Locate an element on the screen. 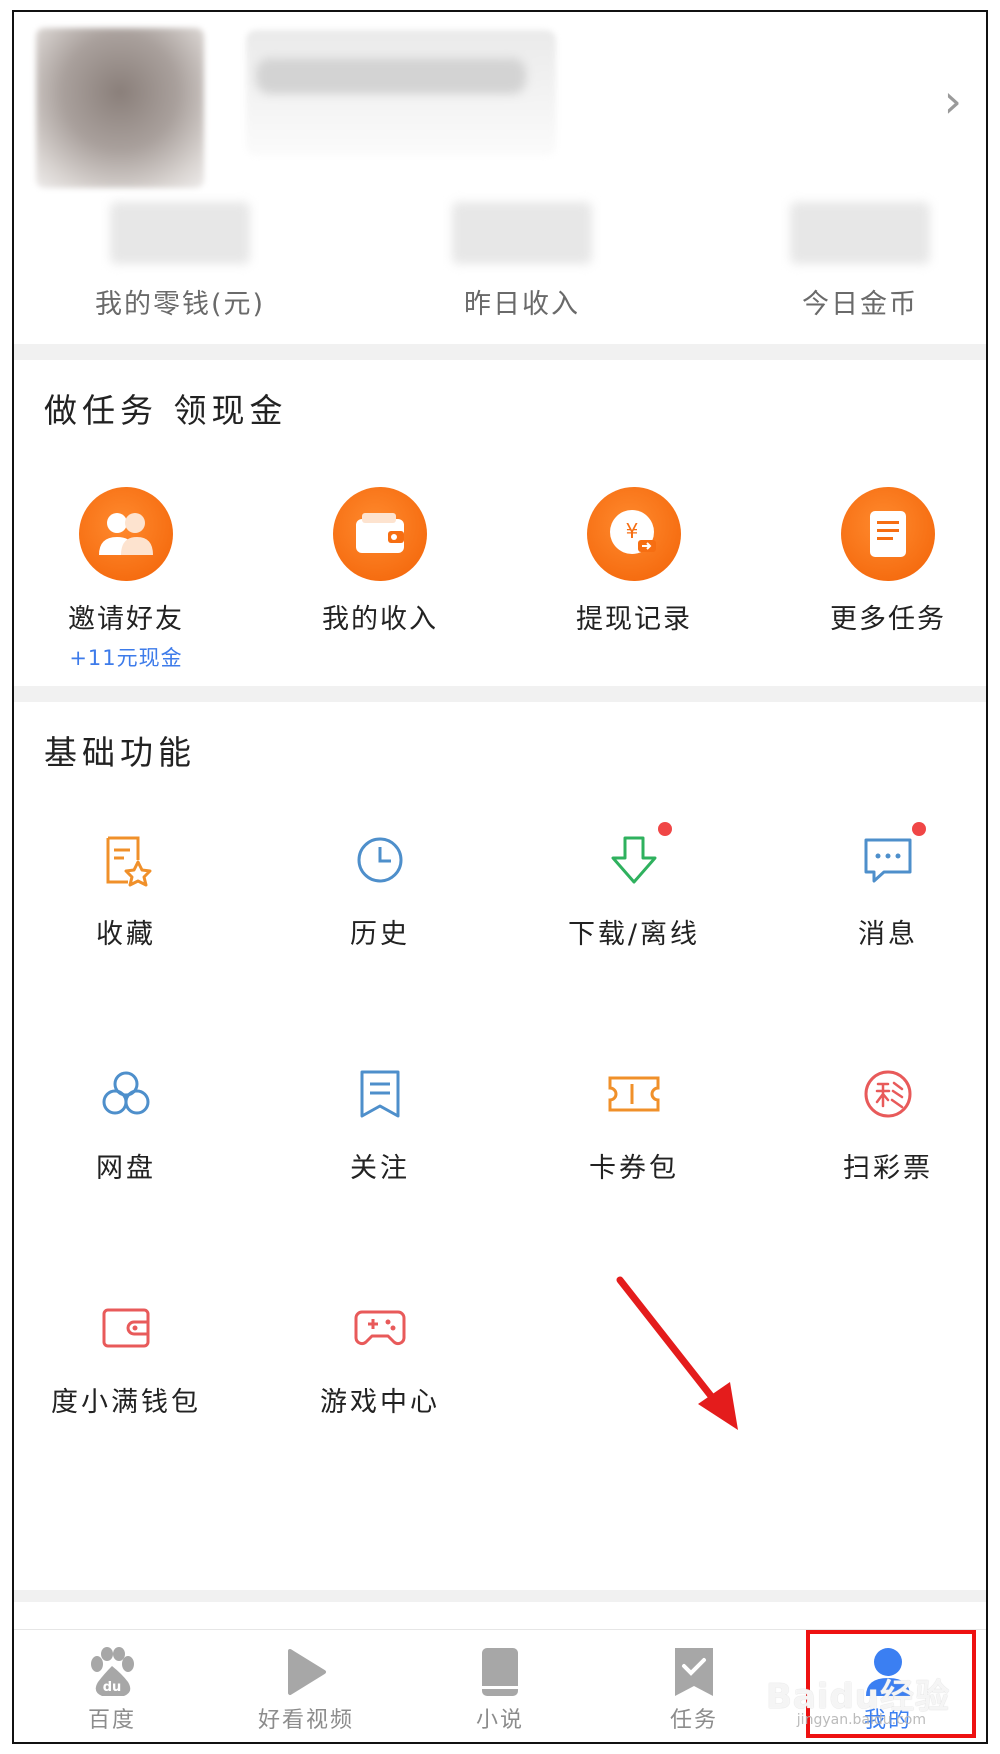 The height and width of the screenshot is (1754, 1000). friends-icon is located at coordinates (126, 534).